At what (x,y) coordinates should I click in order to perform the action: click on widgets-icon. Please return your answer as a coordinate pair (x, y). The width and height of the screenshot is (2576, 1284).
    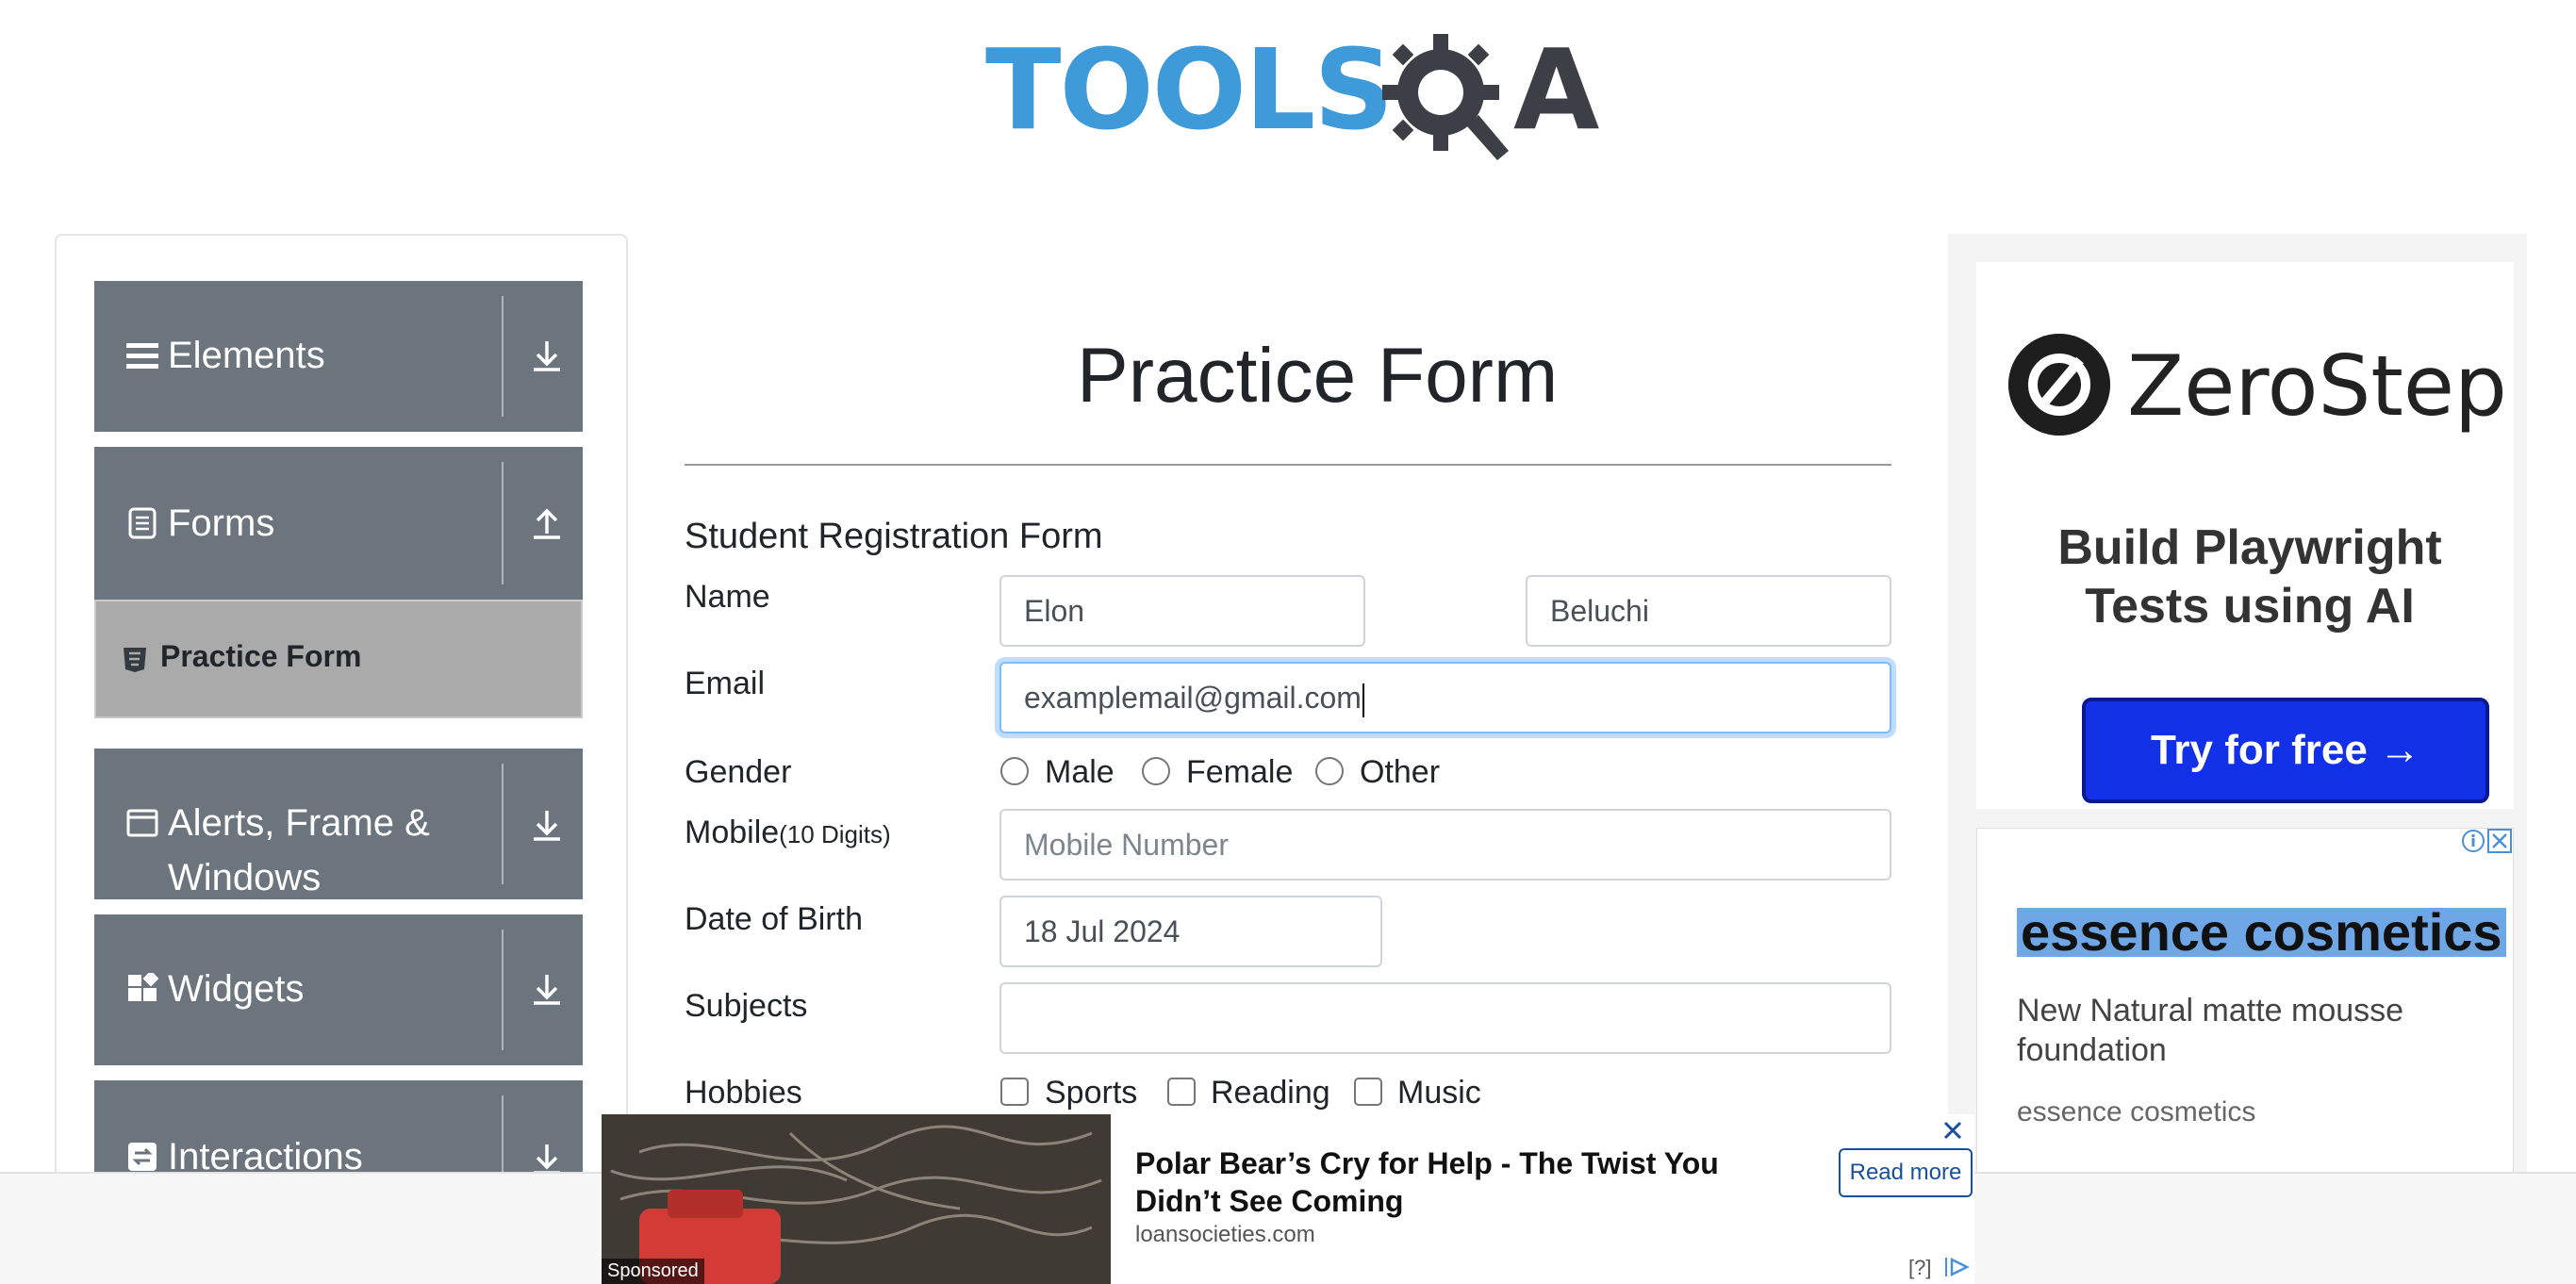
    Looking at the image, I should click on (143, 987).